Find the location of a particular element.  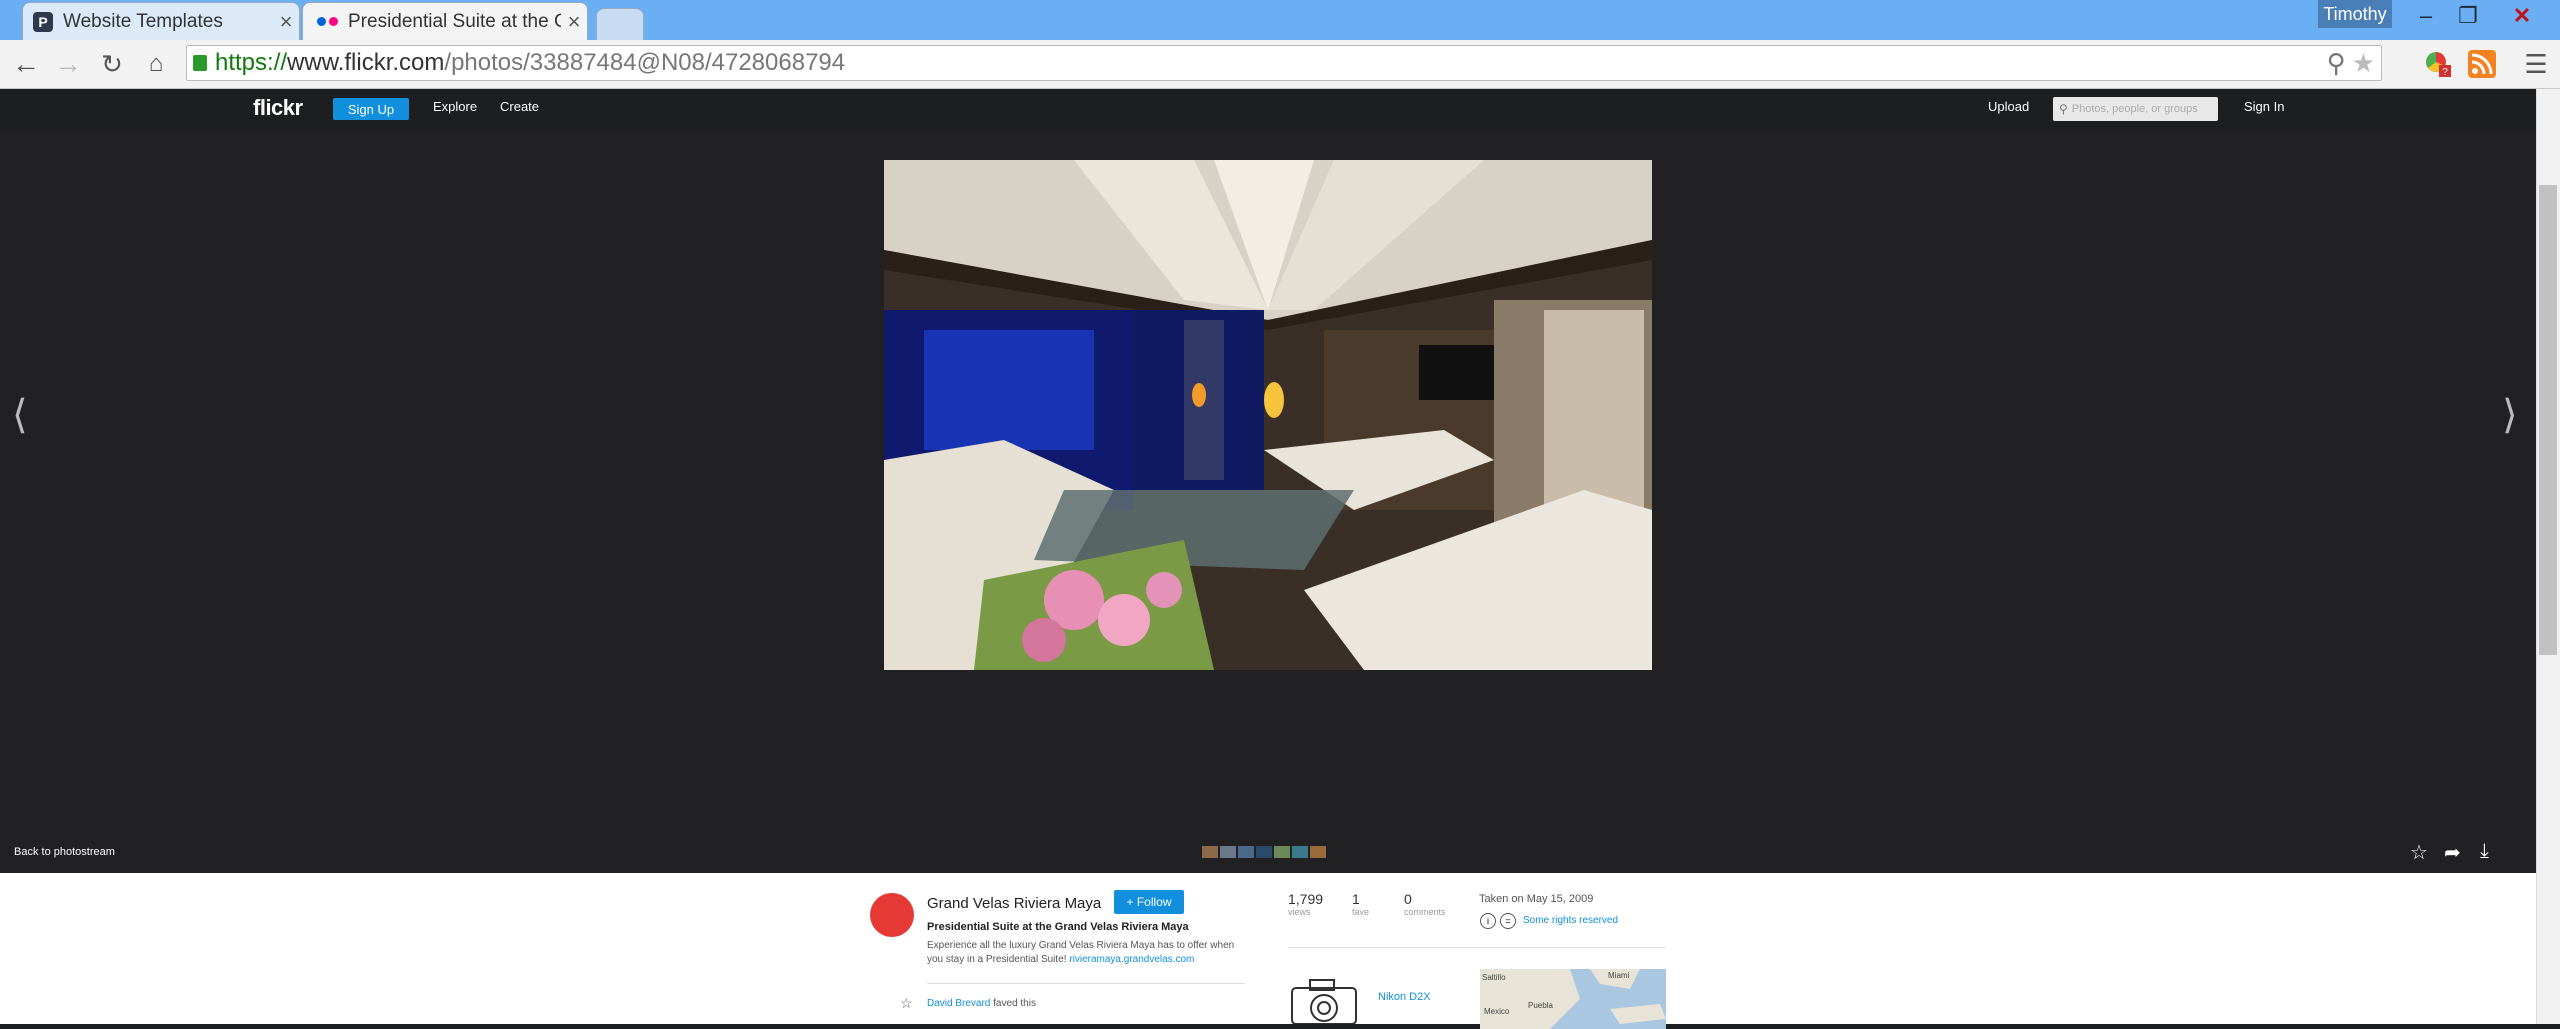

faves-label: fave is located at coordinates (1361, 912).